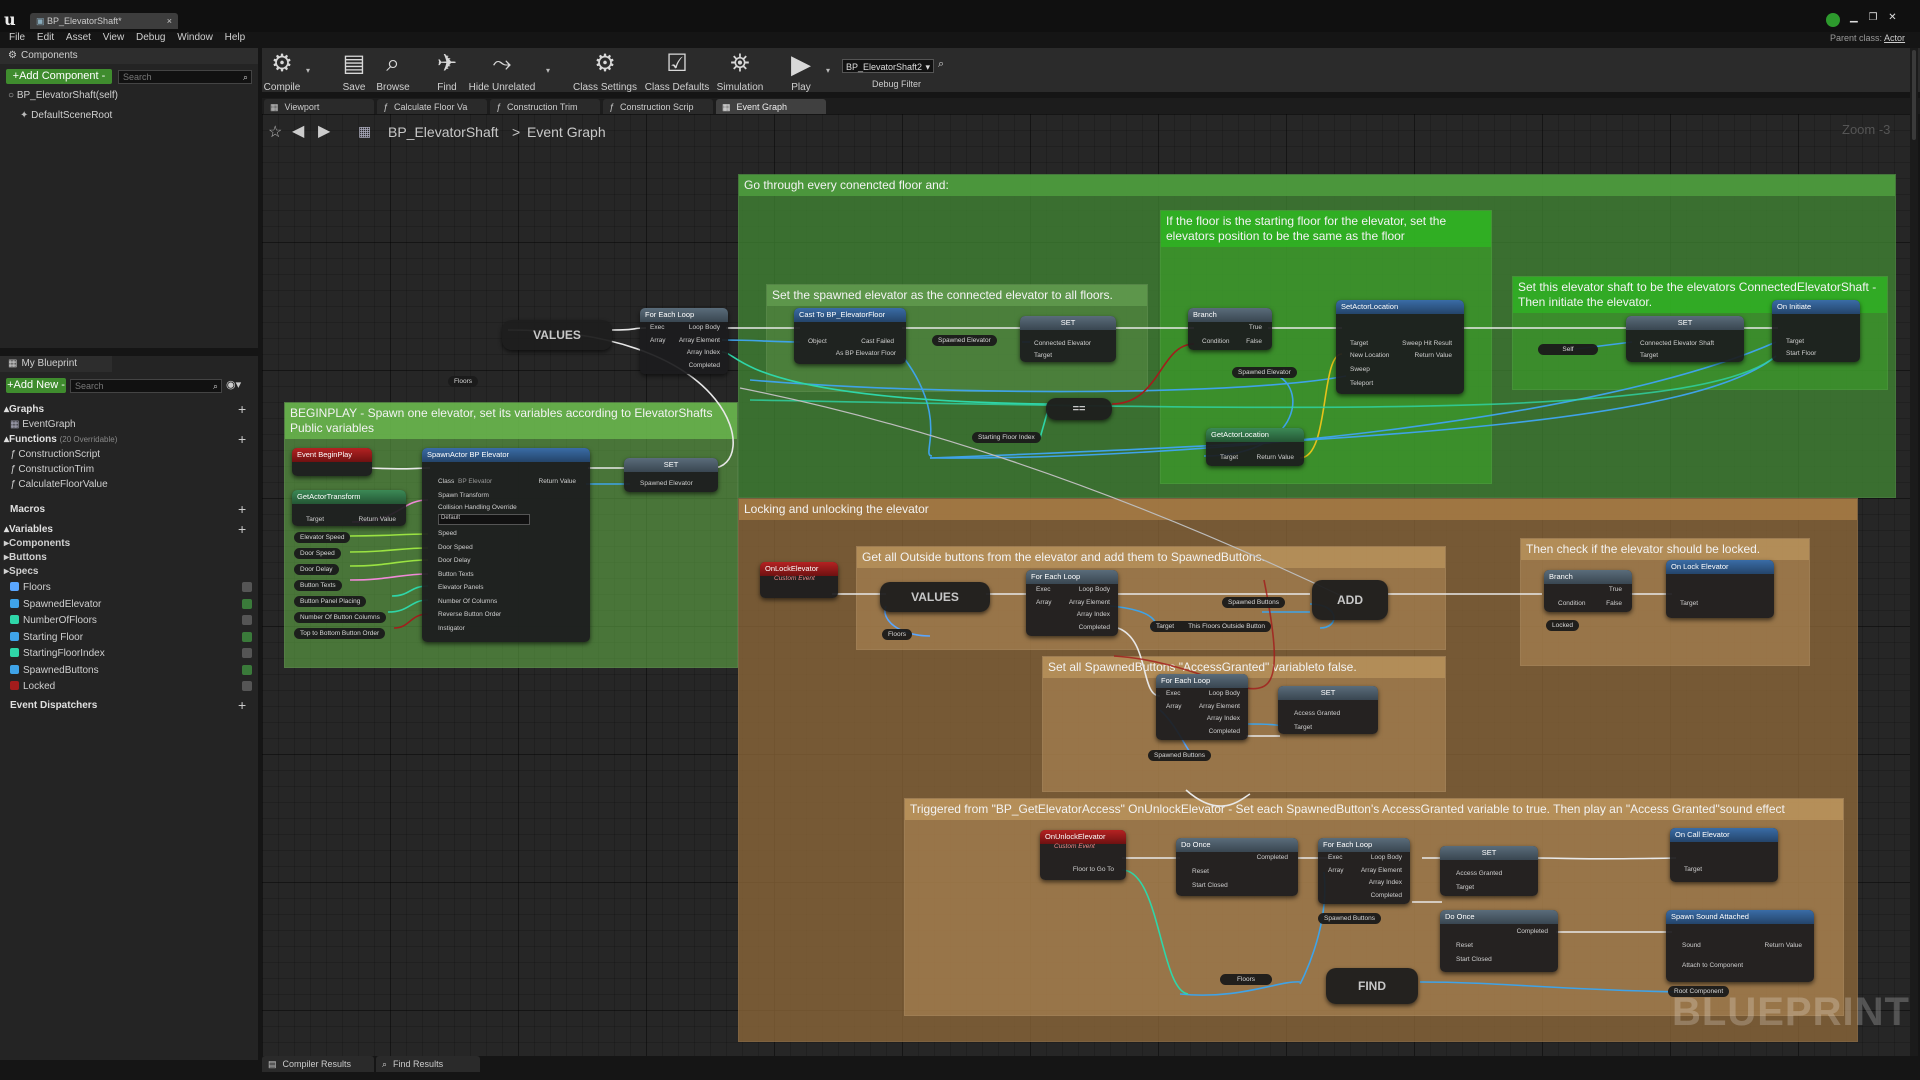  I want to click on set-connected-elevator-node: SET Connected Elevator Target, so click(1068, 339).